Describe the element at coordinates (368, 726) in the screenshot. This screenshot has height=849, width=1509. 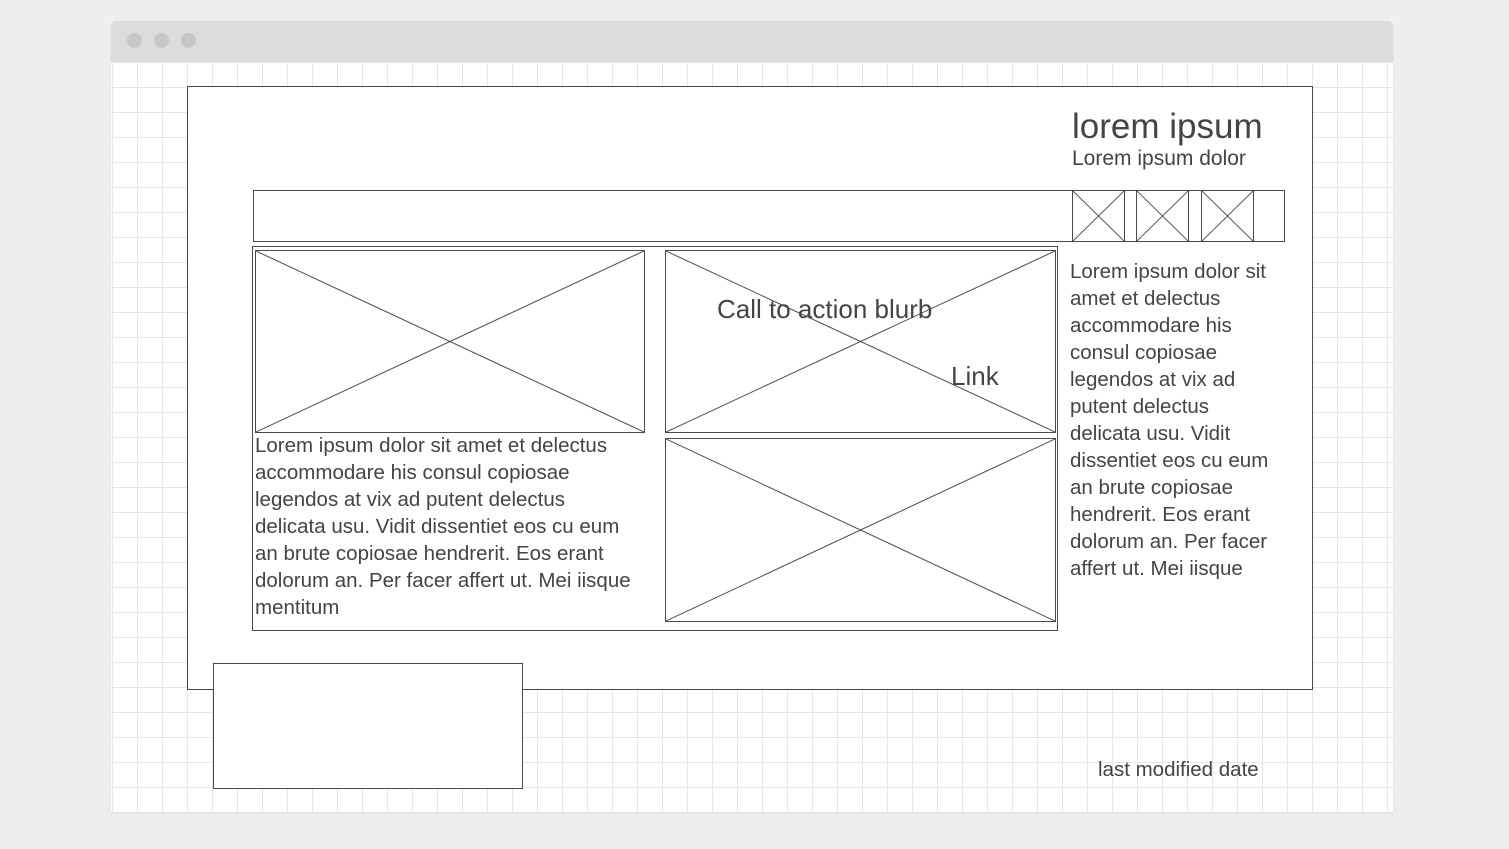
I see `footer-box` at that location.